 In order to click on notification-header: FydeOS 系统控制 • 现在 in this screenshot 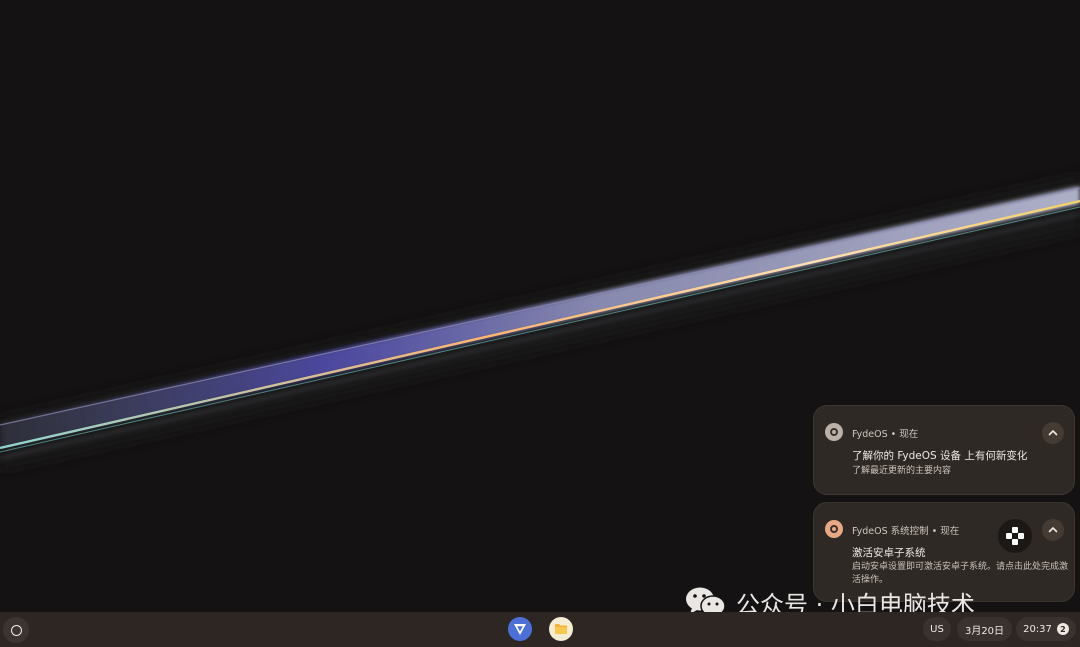, I will do `click(906, 531)`.